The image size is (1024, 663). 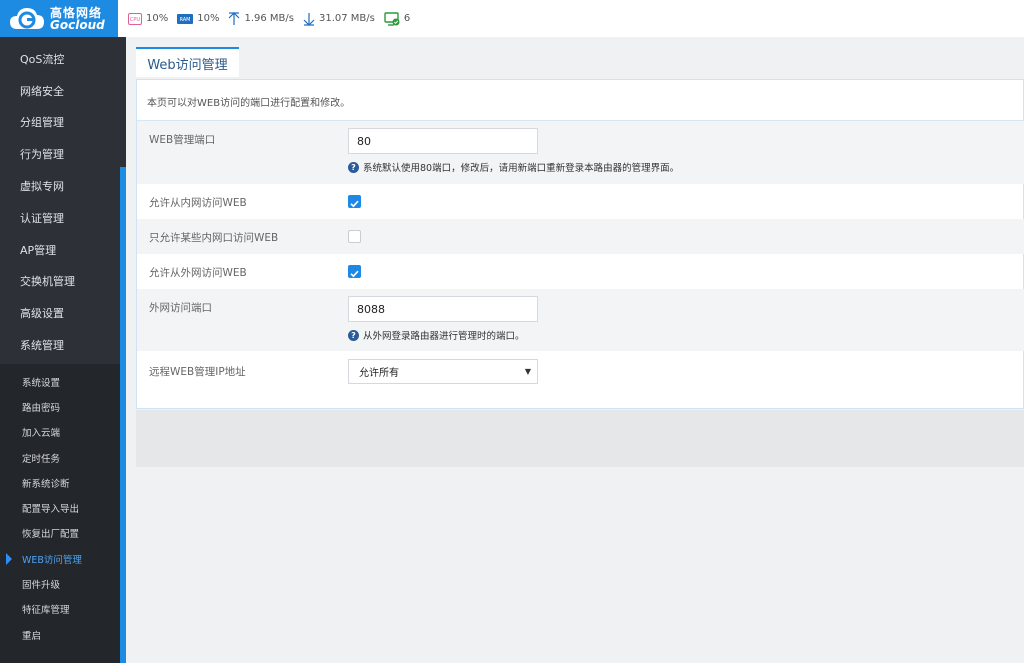 I want to click on sidebar-item-groups: 分组管理, so click(x=63, y=123).